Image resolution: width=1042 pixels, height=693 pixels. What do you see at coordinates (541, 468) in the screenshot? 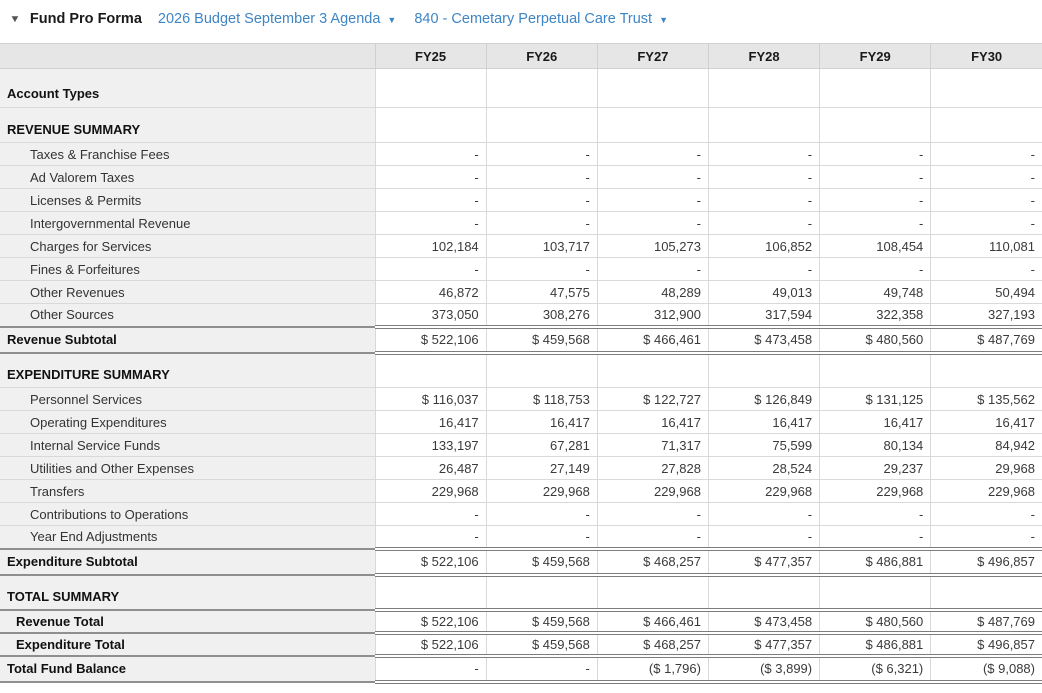
I see `value-cell: 27,149` at bounding box center [541, 468].